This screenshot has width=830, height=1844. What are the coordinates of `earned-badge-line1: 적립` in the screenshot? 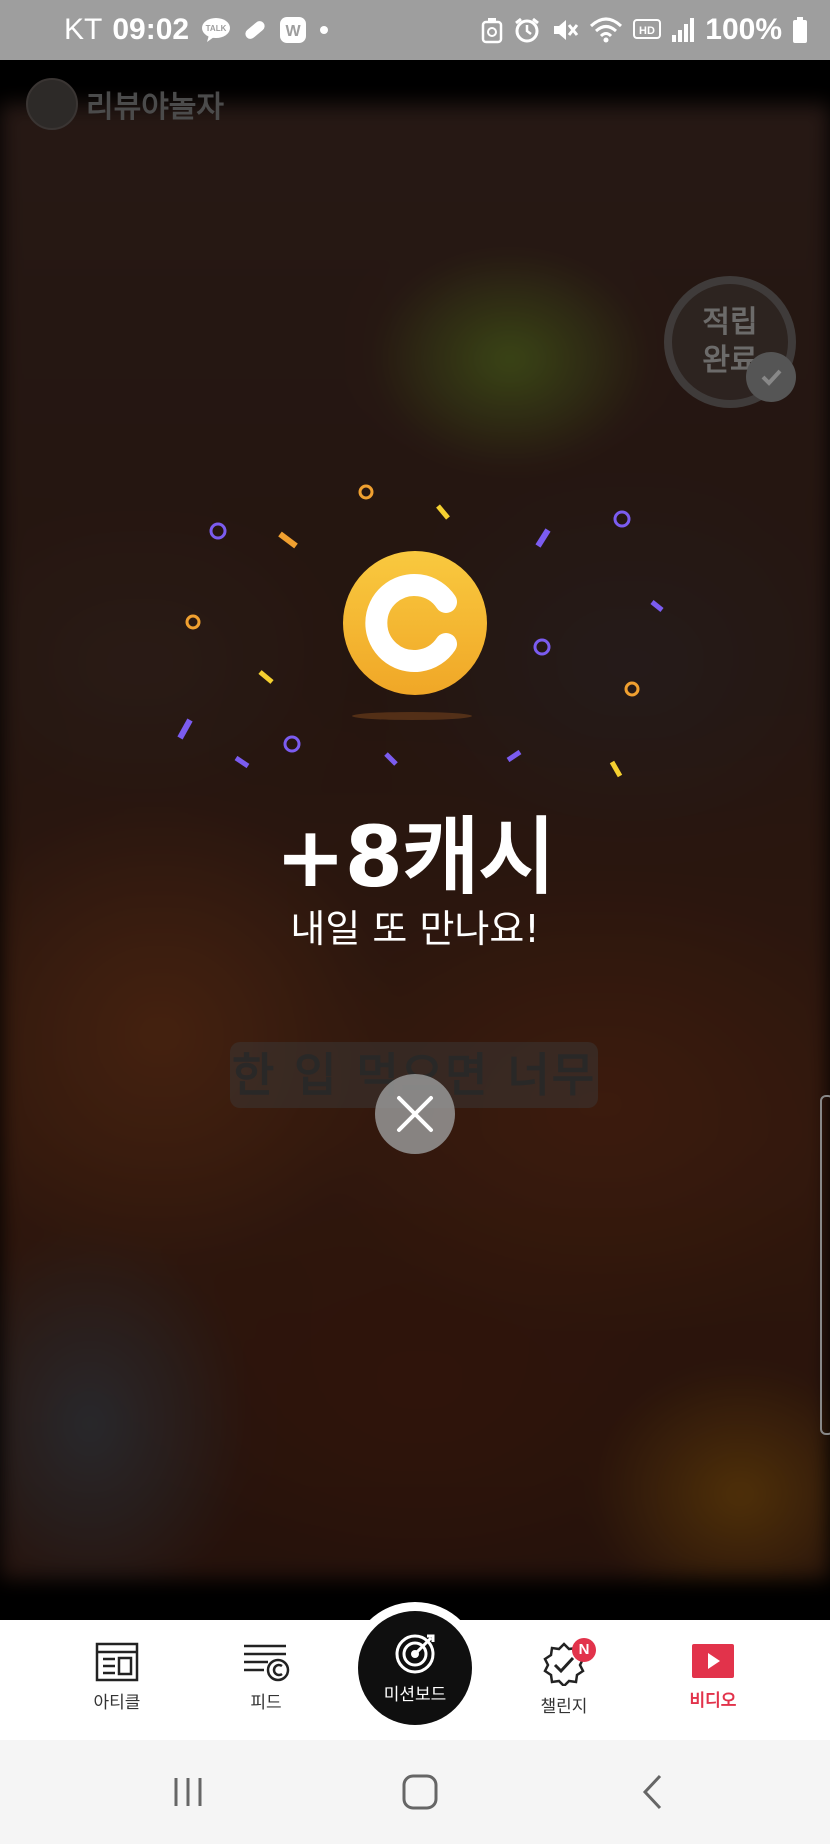 It's located at (730, 322).